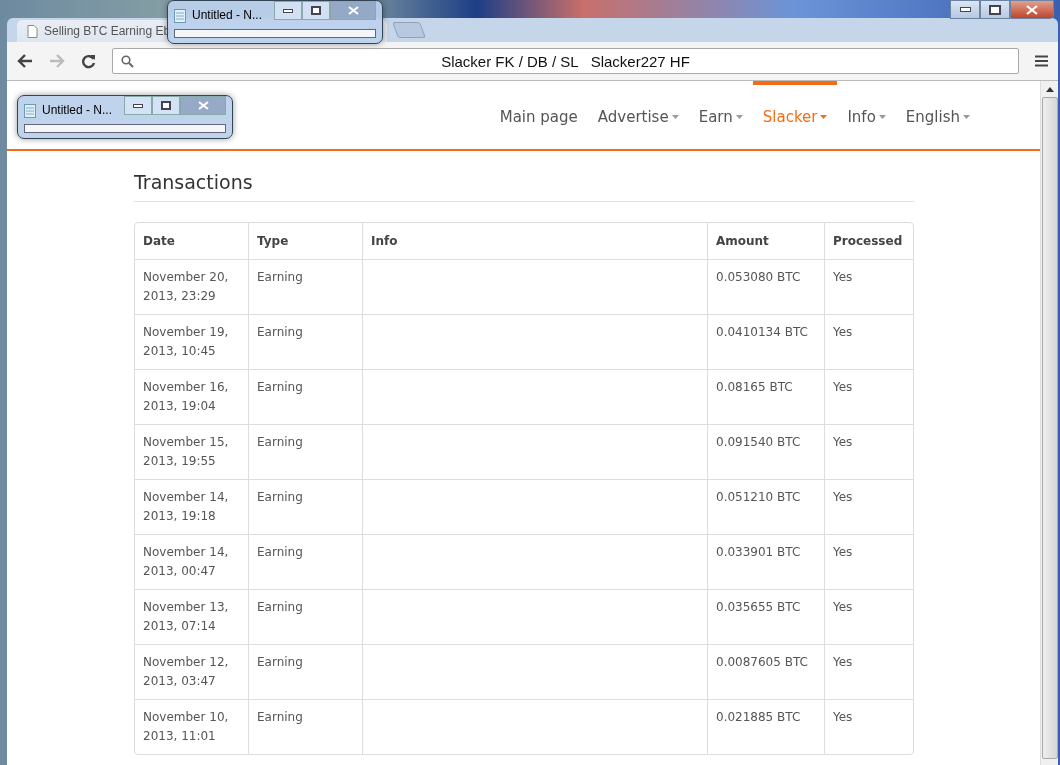 Image resolution: width=1060 pixels, height=765 pixels. I want to click on column-header: Info, so click(534, 241).